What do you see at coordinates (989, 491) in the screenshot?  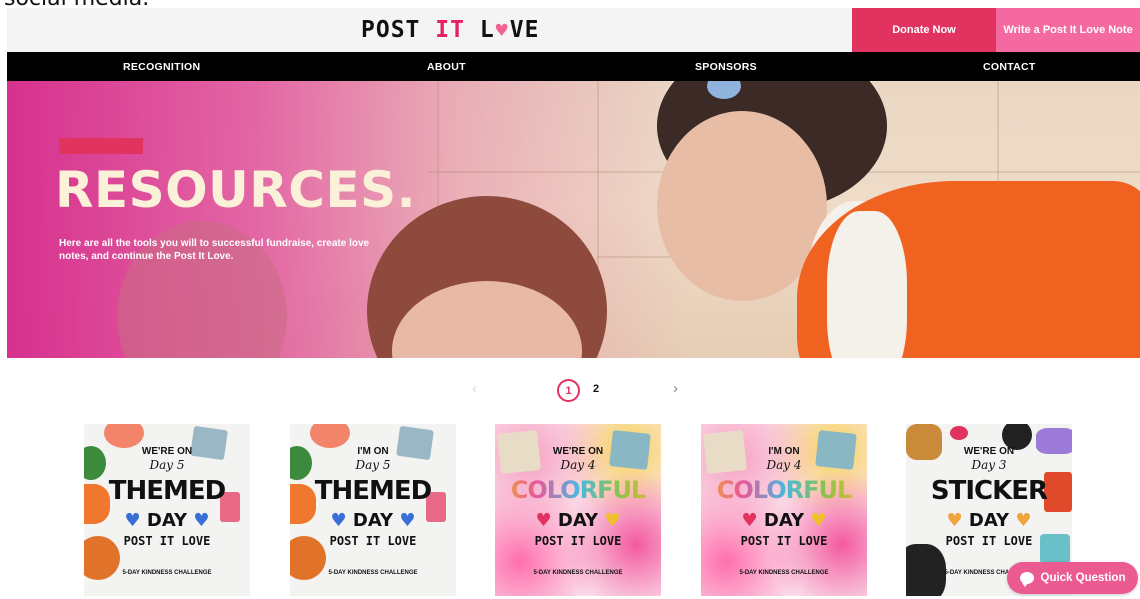 I see `card-theme-title: STICKER` at bounding box center [989, 491].